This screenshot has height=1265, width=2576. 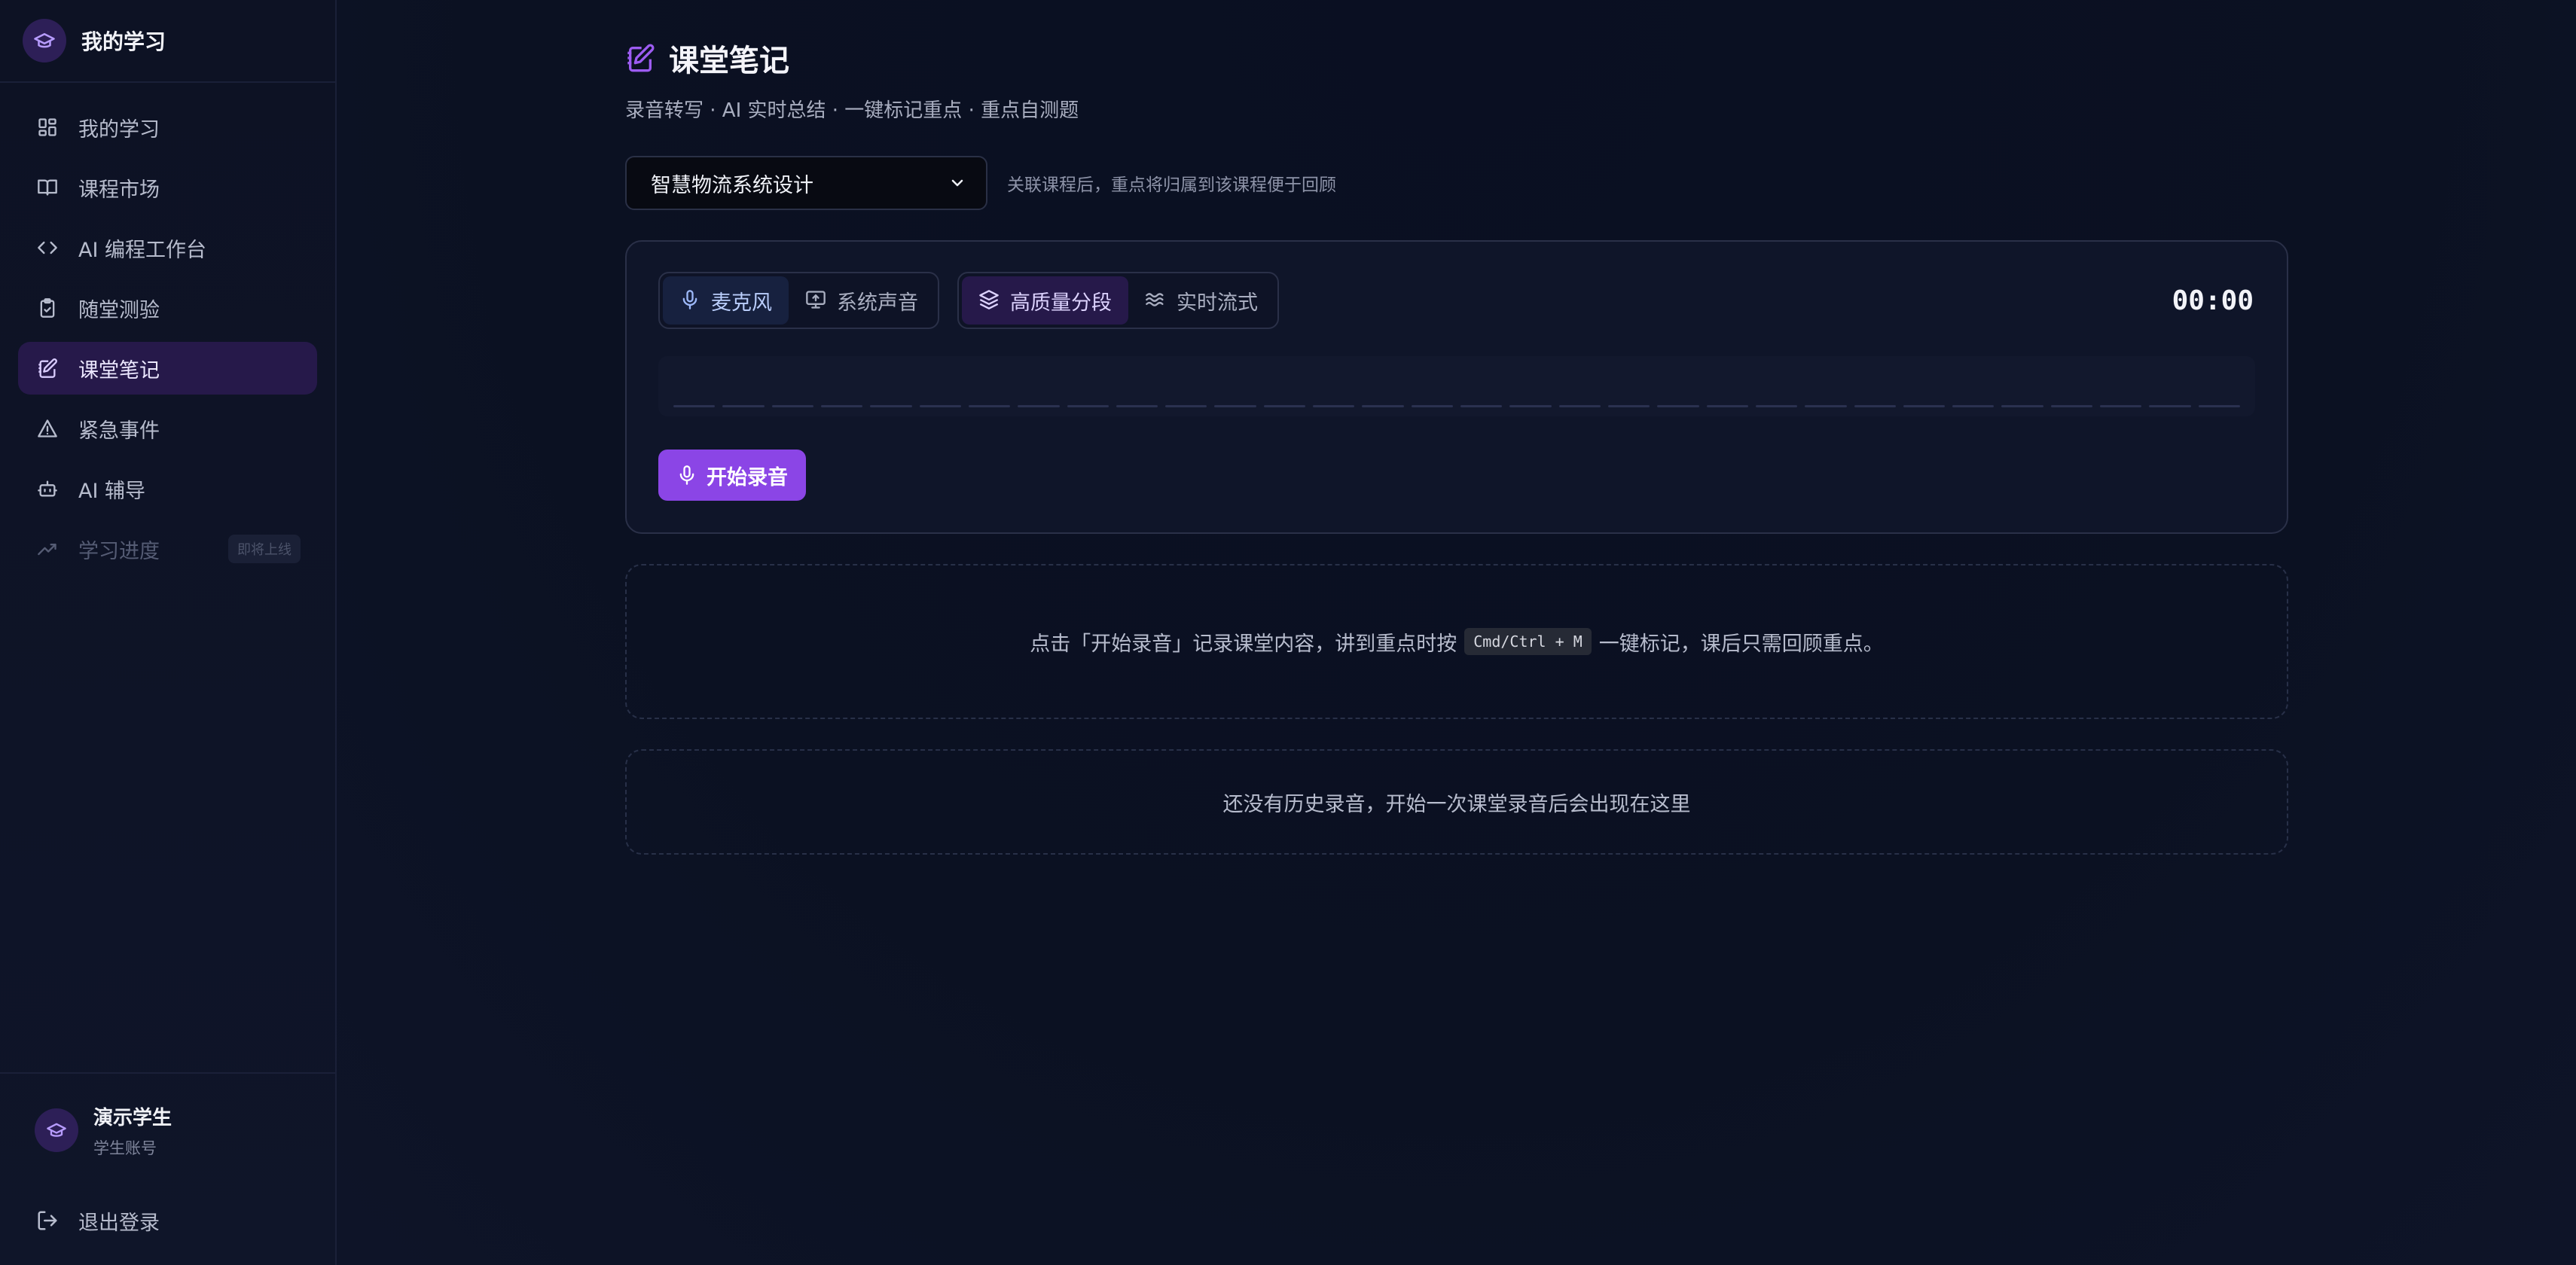 I want to click on audio-waveform, so click(x=1457, y=386).